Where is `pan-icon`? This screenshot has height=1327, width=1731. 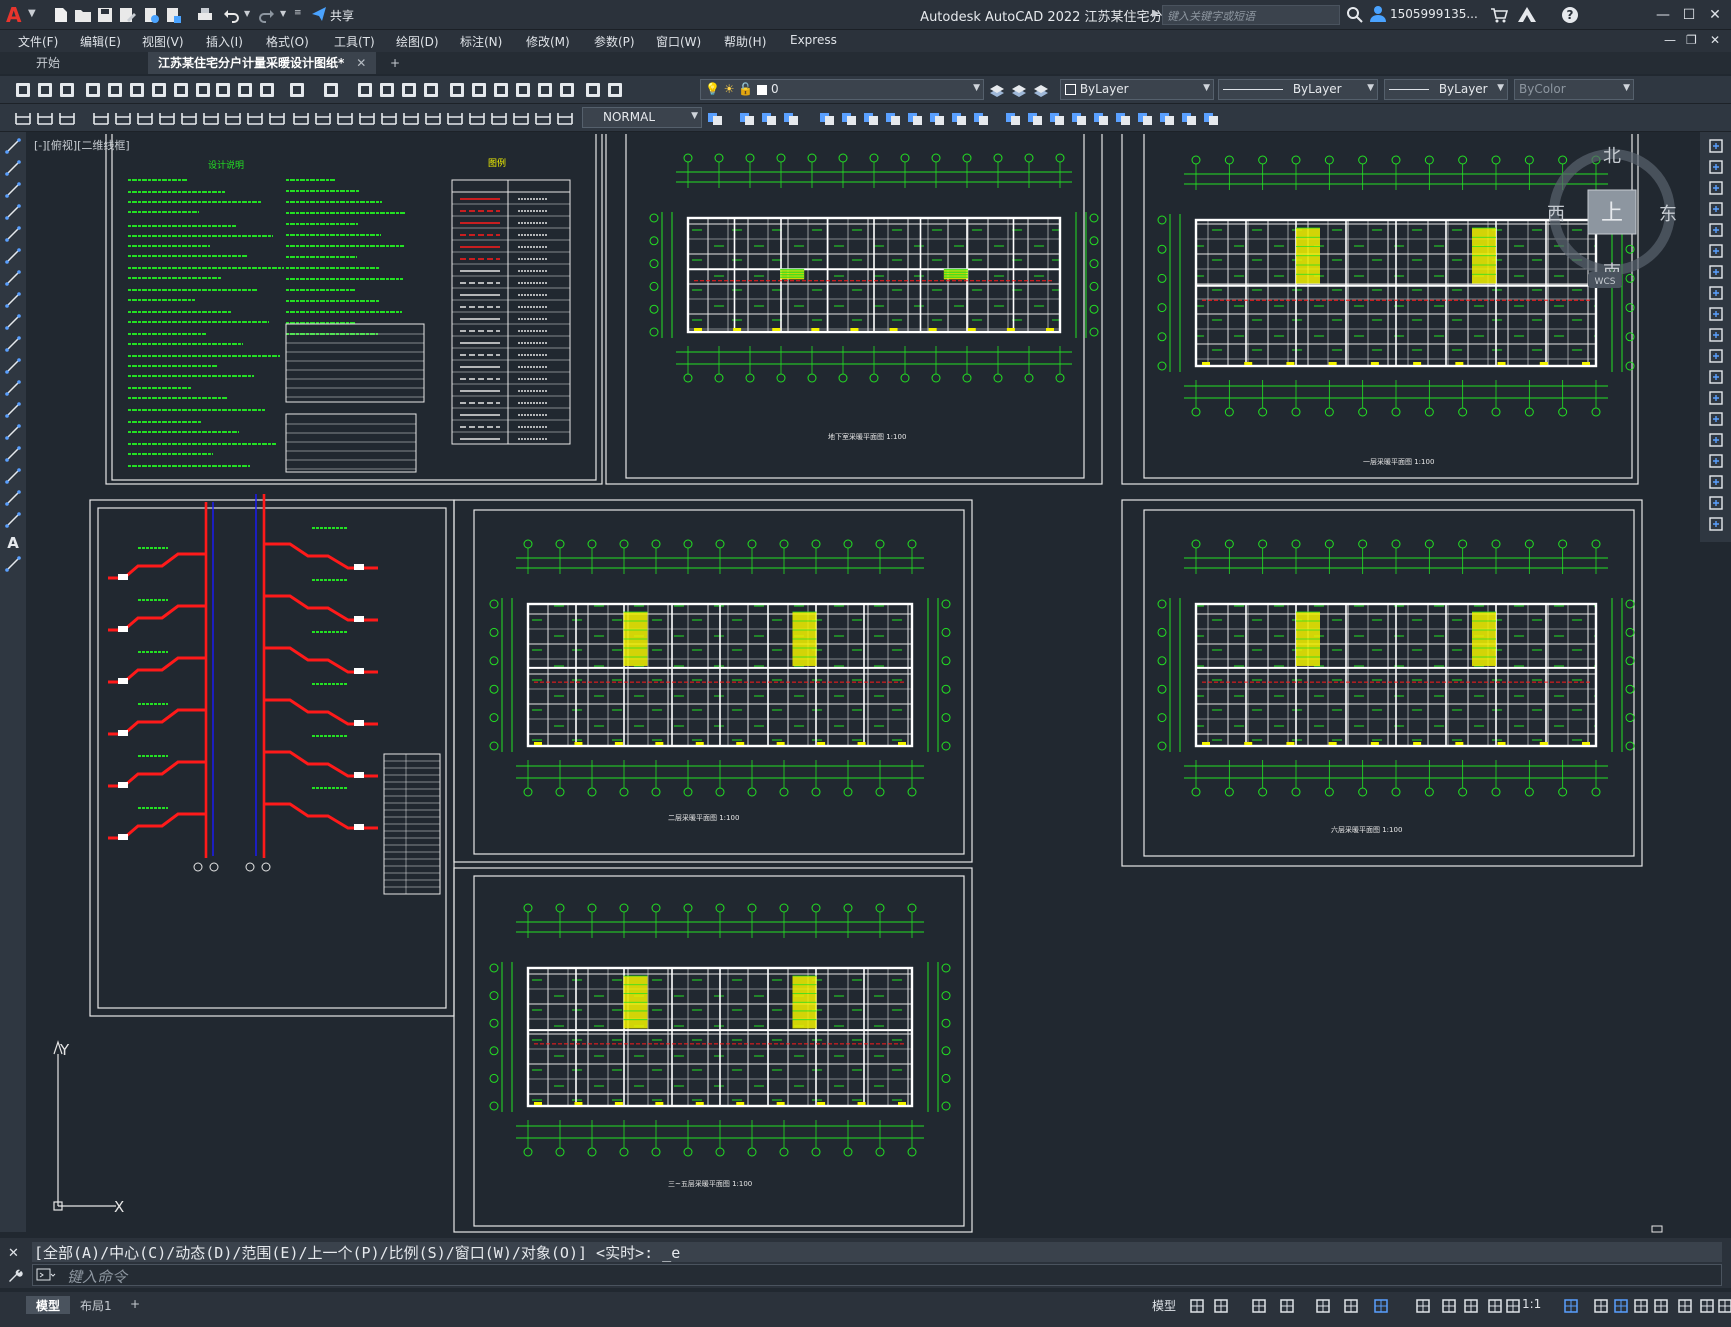
pan-icon is located at coordinates (365, 90).